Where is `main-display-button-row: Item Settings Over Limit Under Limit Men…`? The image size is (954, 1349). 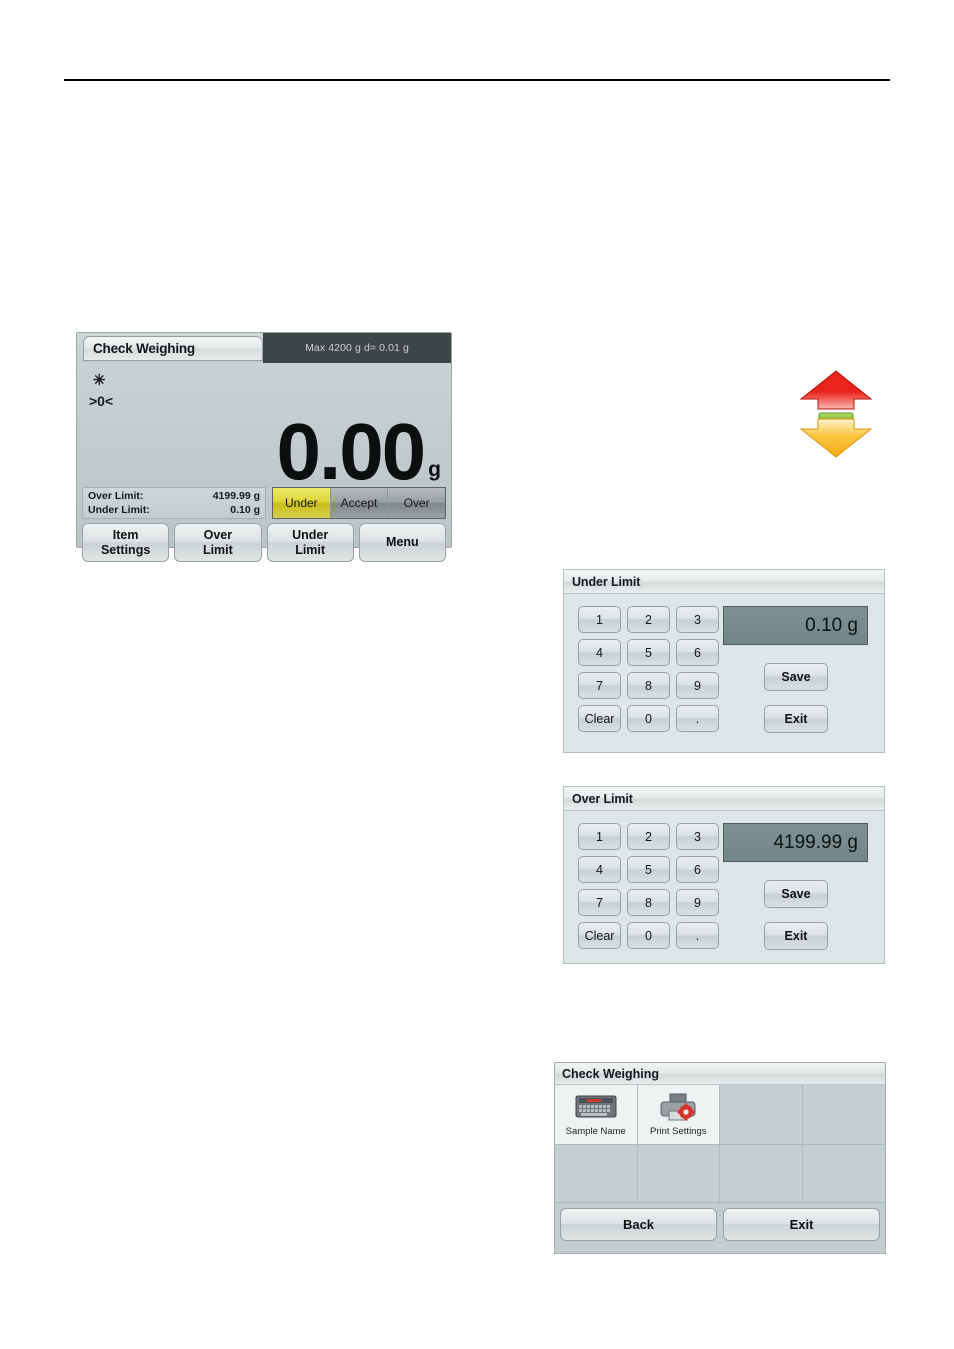 main-display-button-row: Item Settings Over Limit Under Limit Men… is located at coordinates (264, 543).